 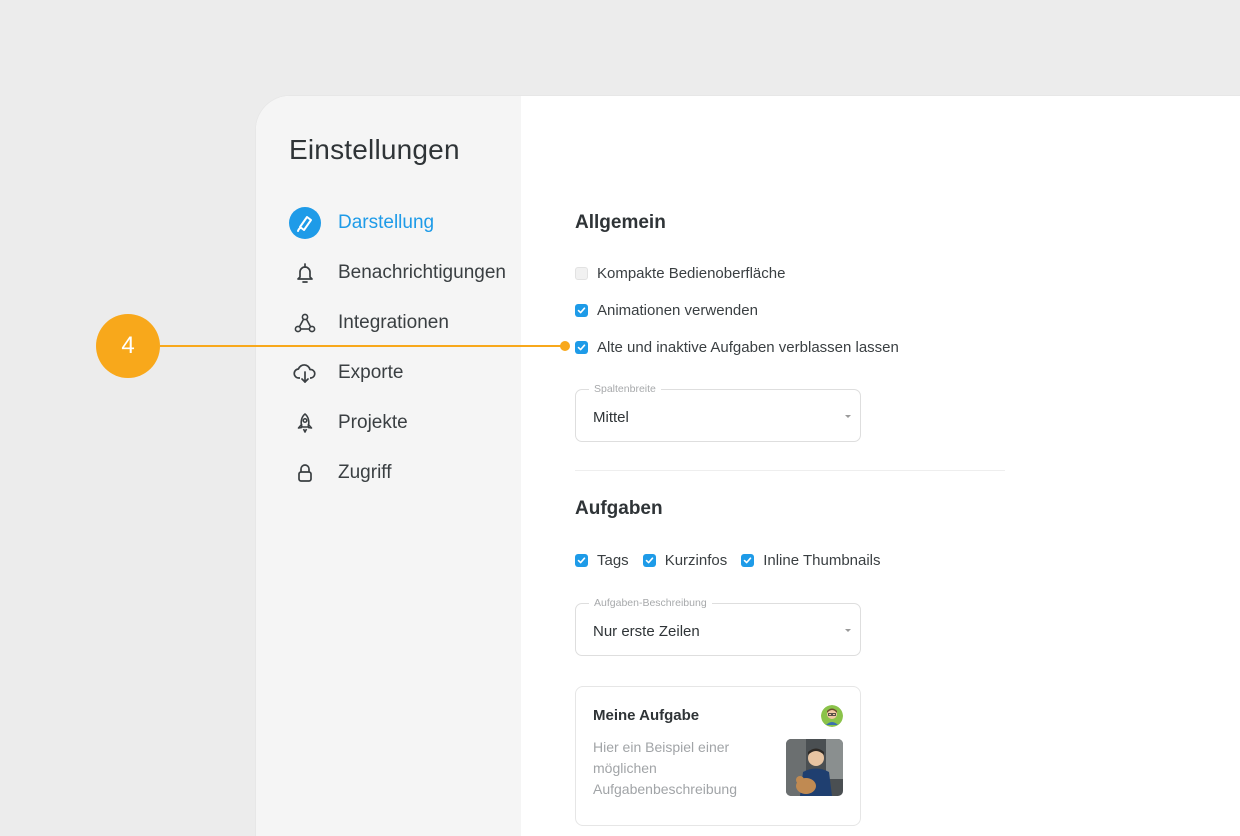 What do you see at coordinates (620, 222) in the screenshot?
I see `section-title-allgemein: Allgemein` at bounding box center [620, 222].